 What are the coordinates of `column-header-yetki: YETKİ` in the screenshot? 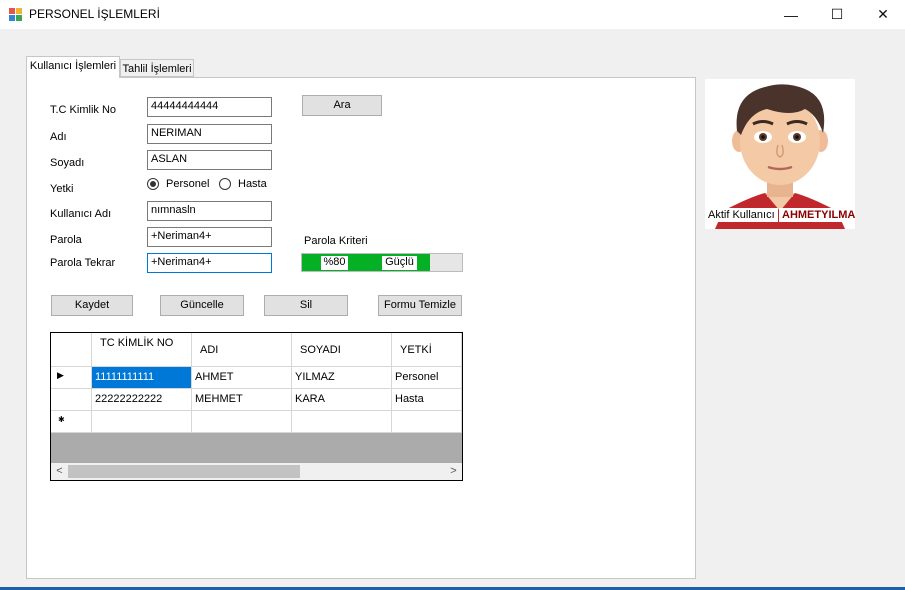 It's located at (427, 350).